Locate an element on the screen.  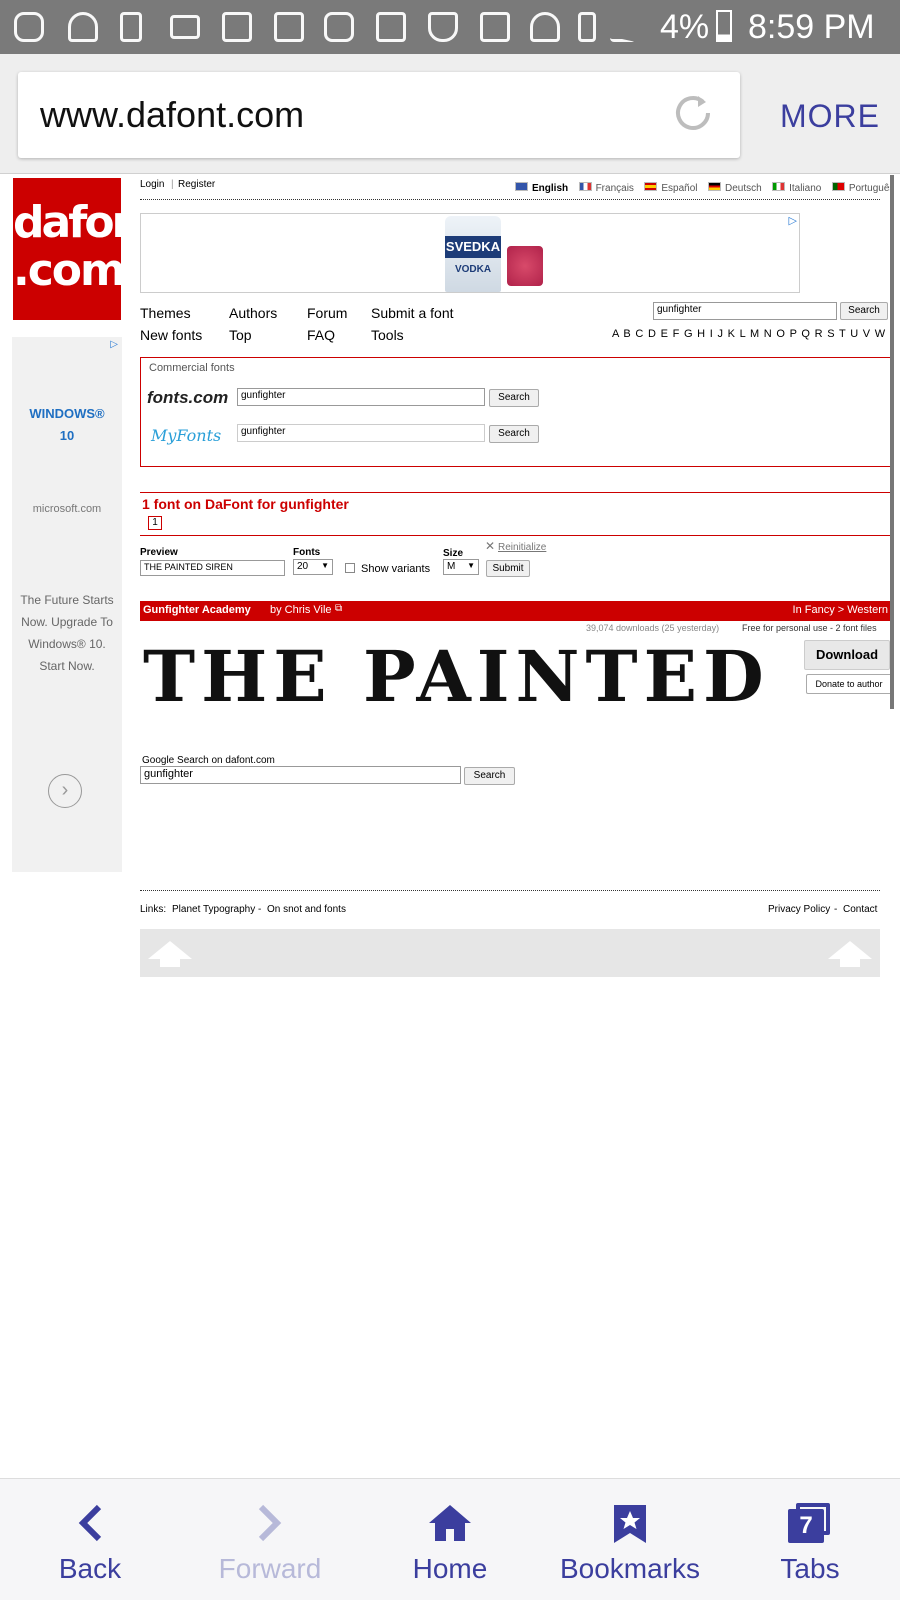
chevron-down-icon: ▼ is located at coordinates (471, 565).